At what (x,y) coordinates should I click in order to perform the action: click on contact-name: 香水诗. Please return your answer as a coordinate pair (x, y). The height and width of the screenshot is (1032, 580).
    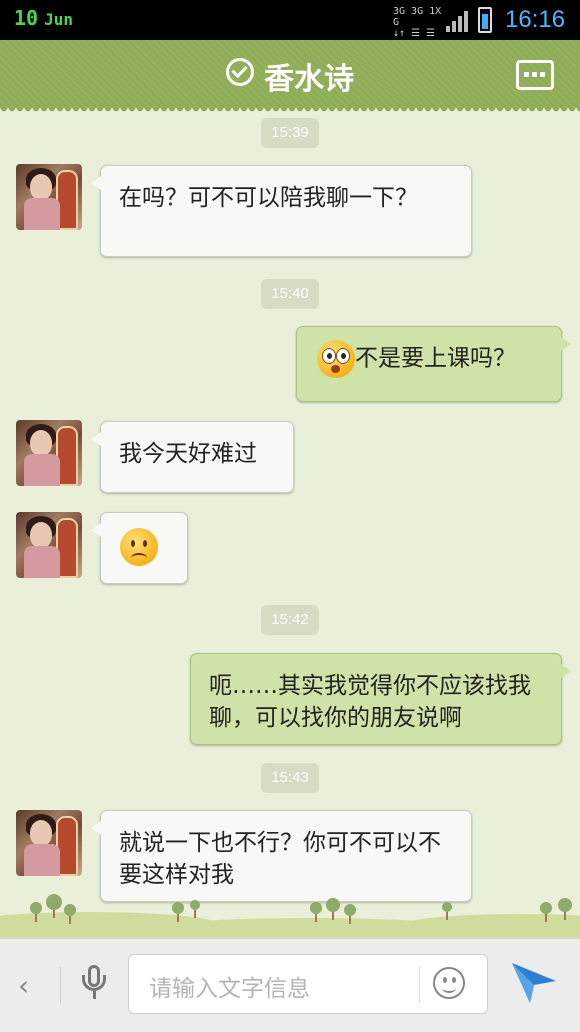
    Looking at the image, I should click on (309, 79).